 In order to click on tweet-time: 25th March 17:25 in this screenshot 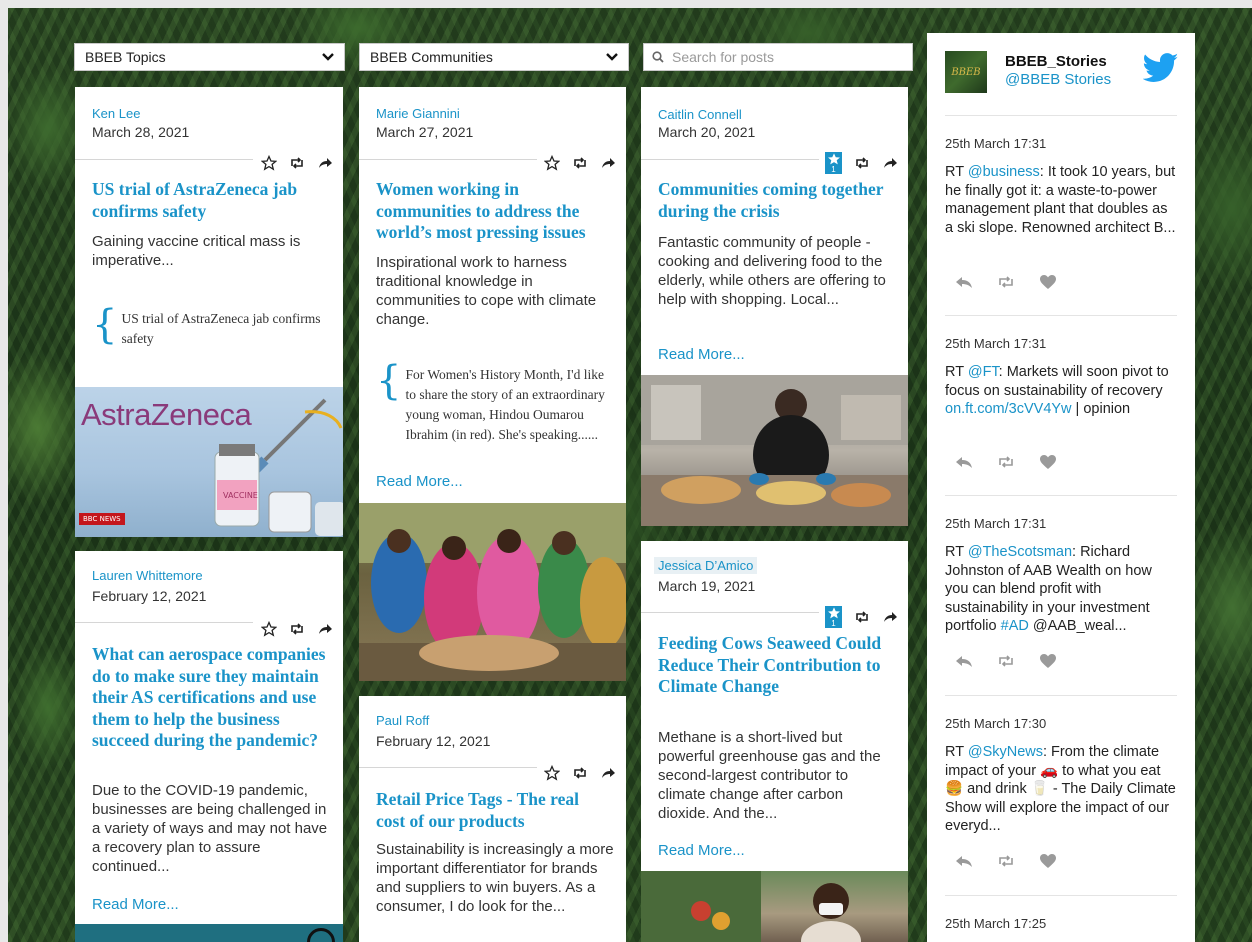, I will do `click(996, 923)`.